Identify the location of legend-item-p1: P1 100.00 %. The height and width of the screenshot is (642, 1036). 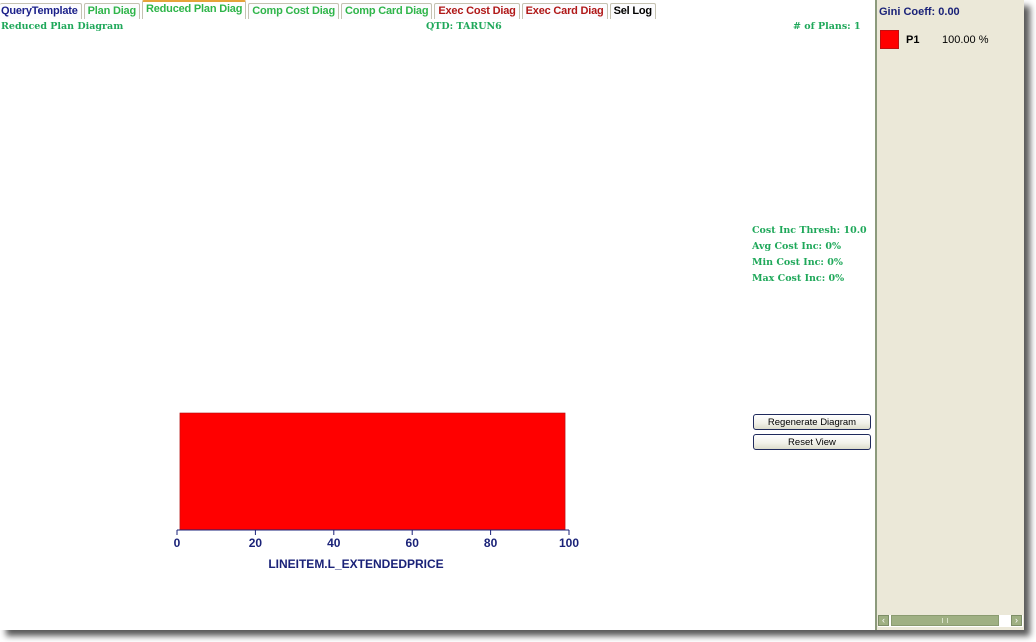
(950, 40).